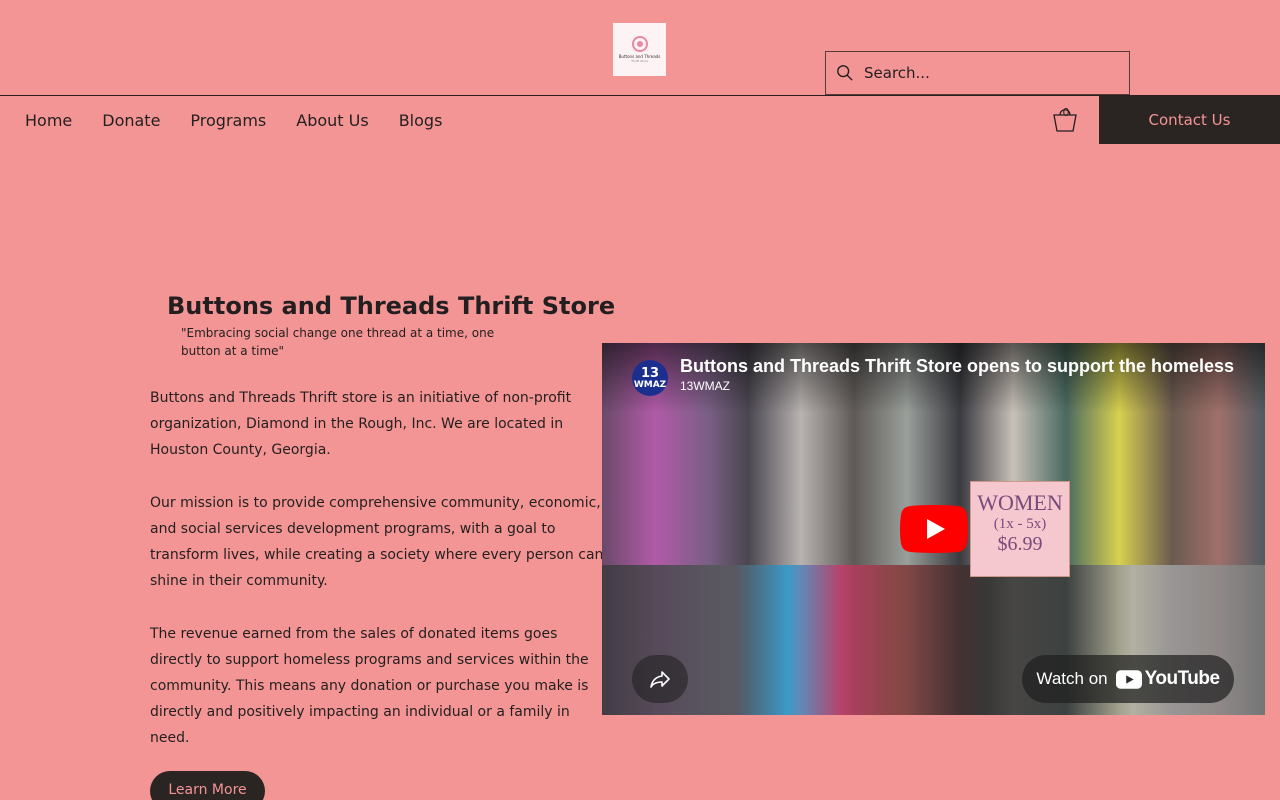 The image size is (1280, 800). Describe the element at coordinates (650, 373) in the screenshot. I see `channel-logo-number: 13` at that location.